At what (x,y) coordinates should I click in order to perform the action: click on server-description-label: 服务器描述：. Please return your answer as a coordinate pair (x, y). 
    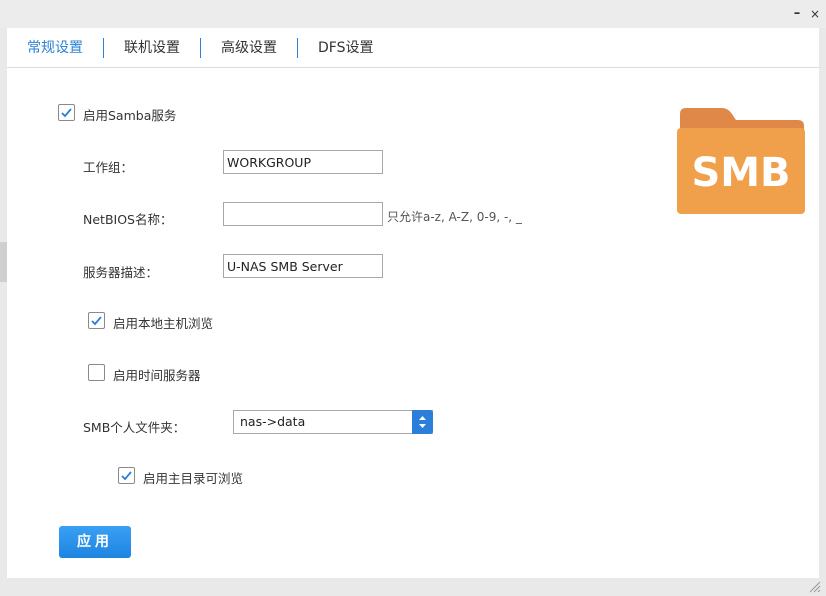
    Looking at the image, I should click on (121, 272).